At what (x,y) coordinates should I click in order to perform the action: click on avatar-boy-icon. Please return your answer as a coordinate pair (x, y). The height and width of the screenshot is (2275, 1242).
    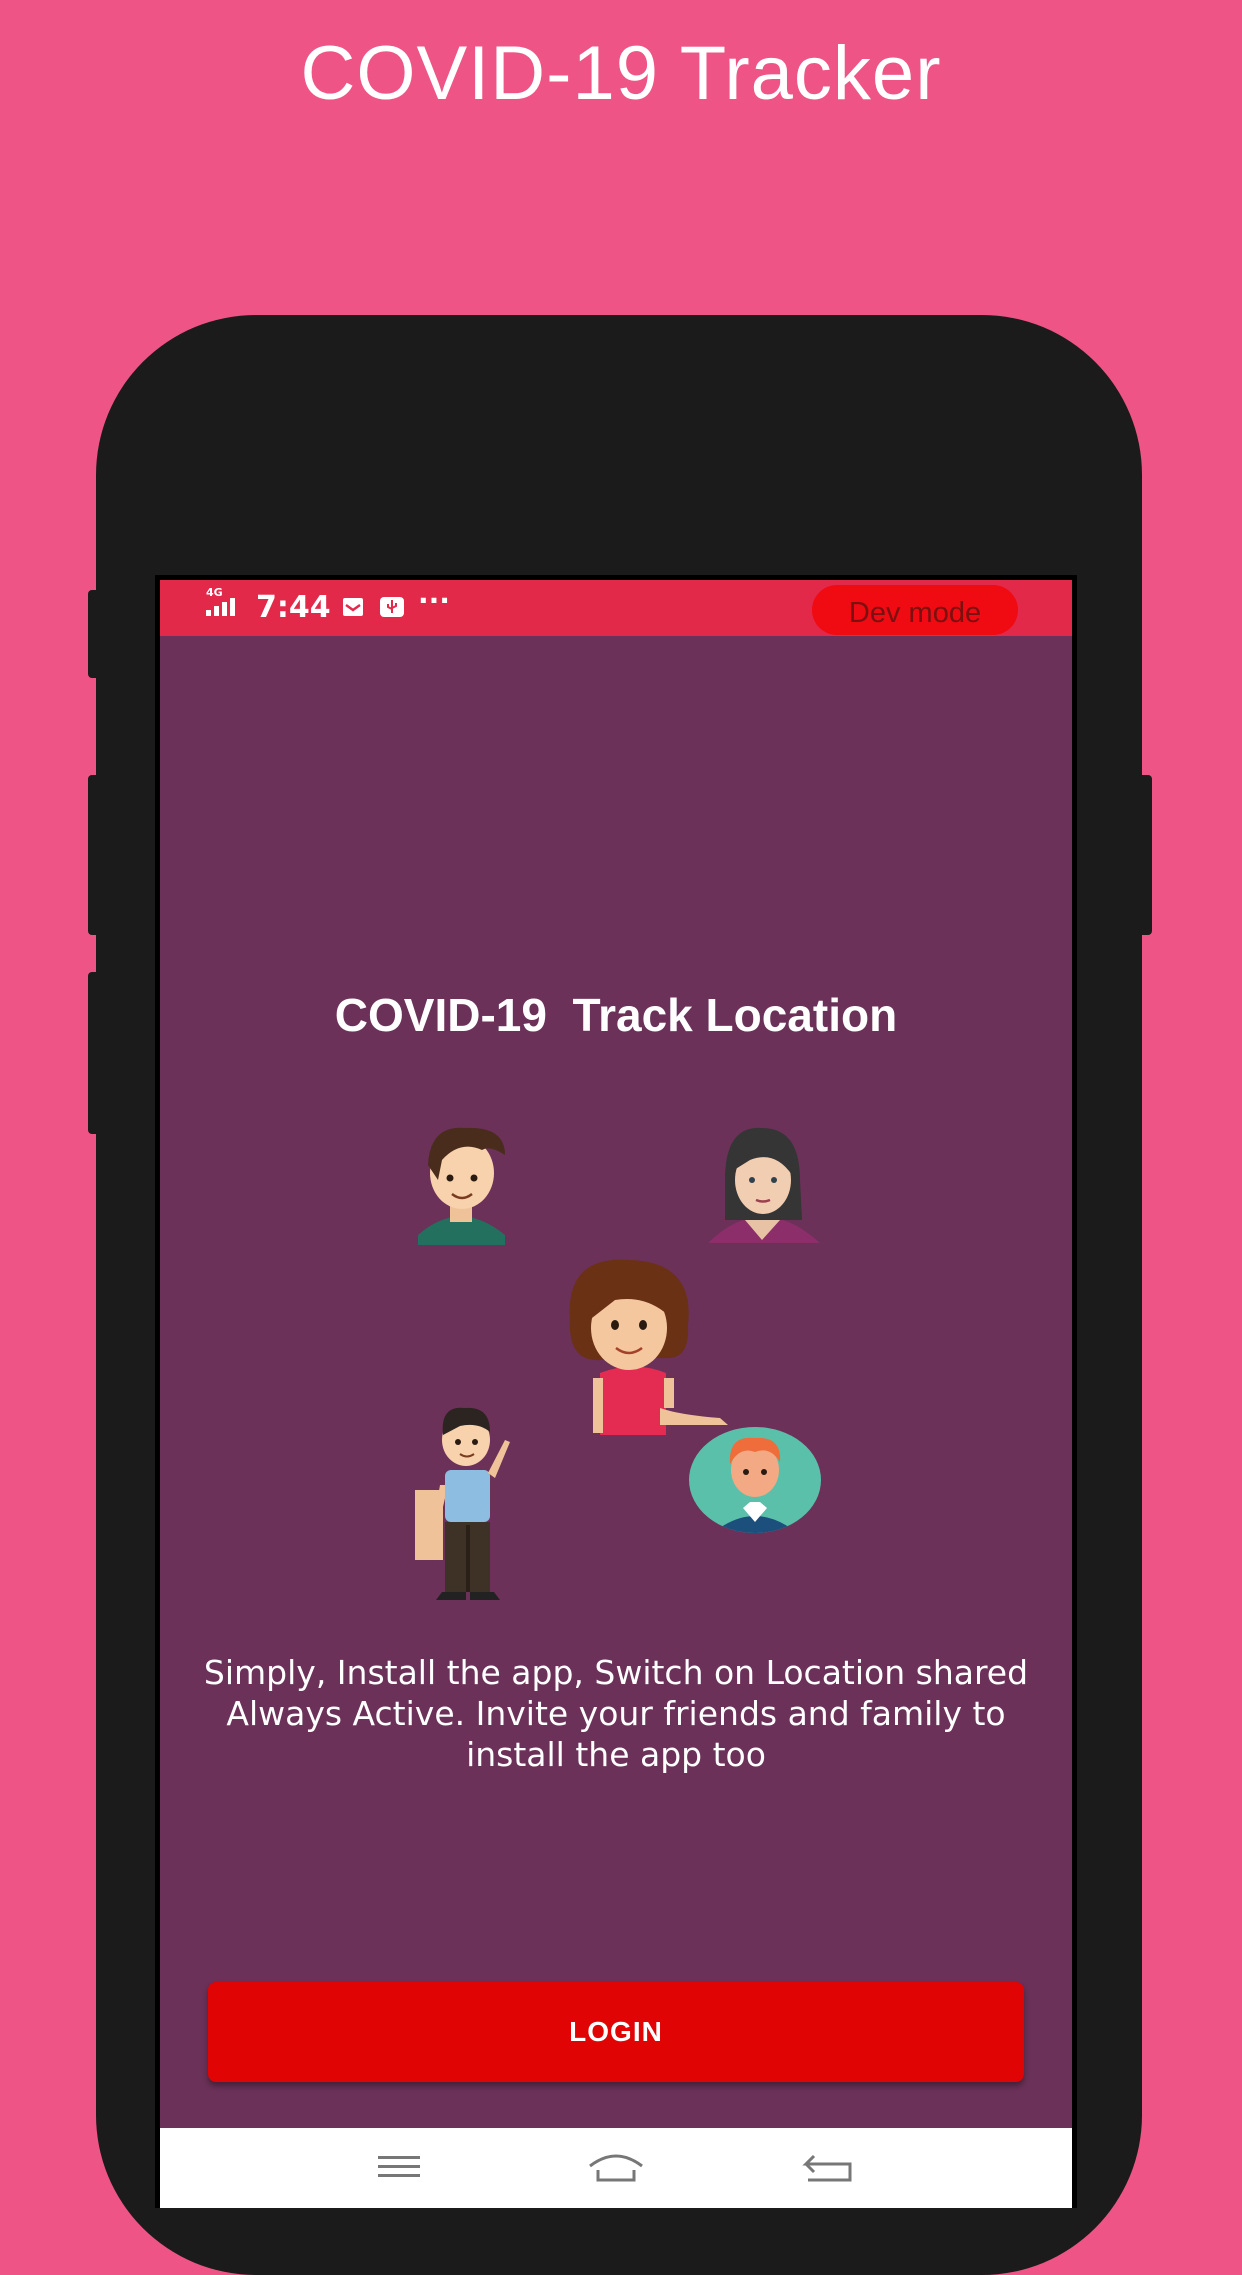
    Looking at the image, I should click on (461, 1186).